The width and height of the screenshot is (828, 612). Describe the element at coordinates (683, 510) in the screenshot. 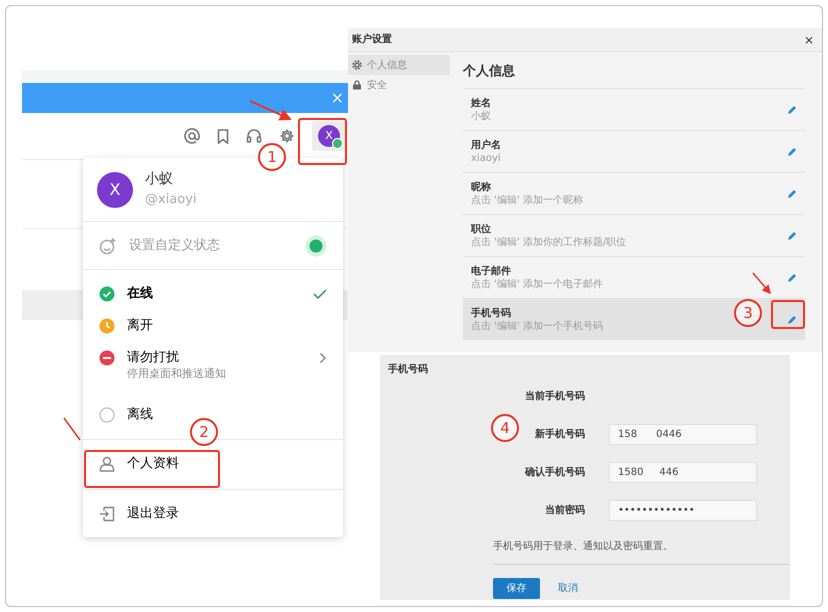

I see `input-field: •••••••••••••` at that location.